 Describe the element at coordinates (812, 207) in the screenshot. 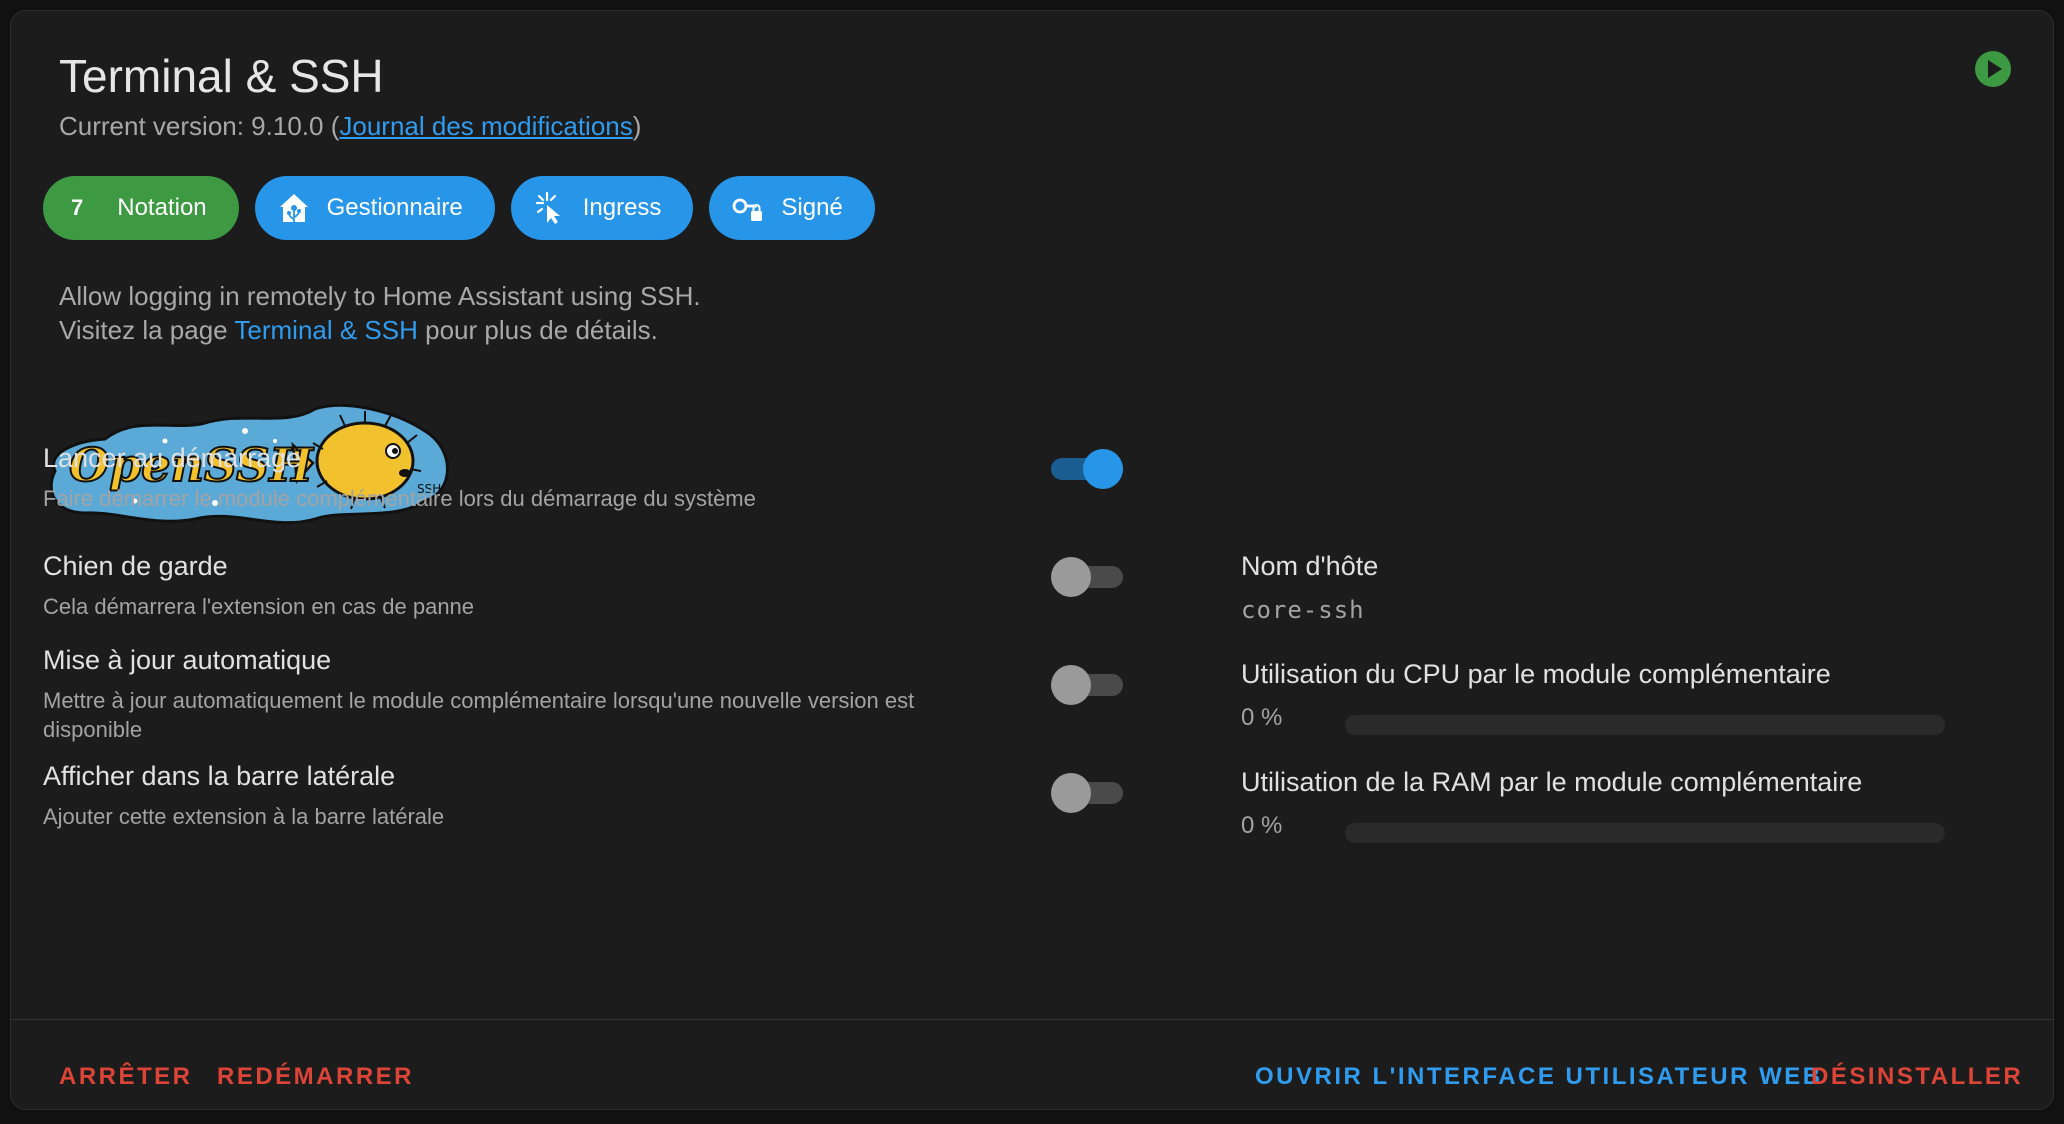

I see `signed-chip-label: Signé` at that location.